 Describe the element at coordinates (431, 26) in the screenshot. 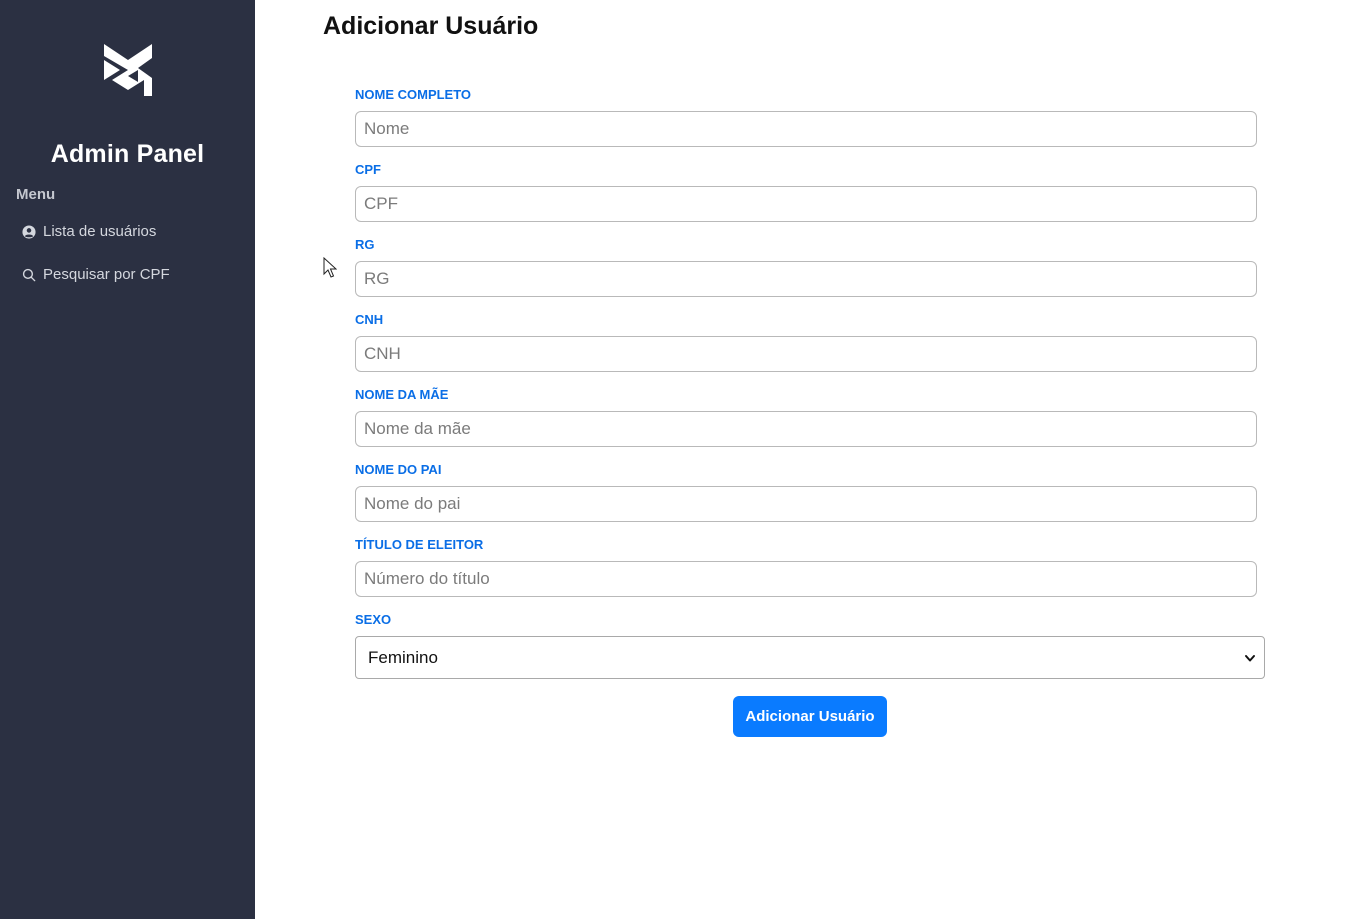

I see `page-title: Adicionar Usuário` at that location.